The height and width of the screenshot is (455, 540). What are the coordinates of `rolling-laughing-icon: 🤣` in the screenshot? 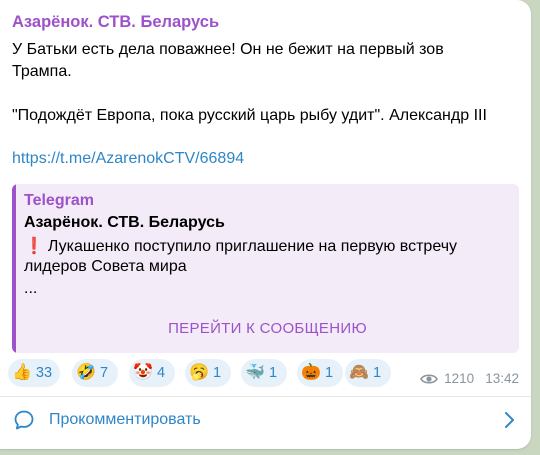 It's located at (86, 372).